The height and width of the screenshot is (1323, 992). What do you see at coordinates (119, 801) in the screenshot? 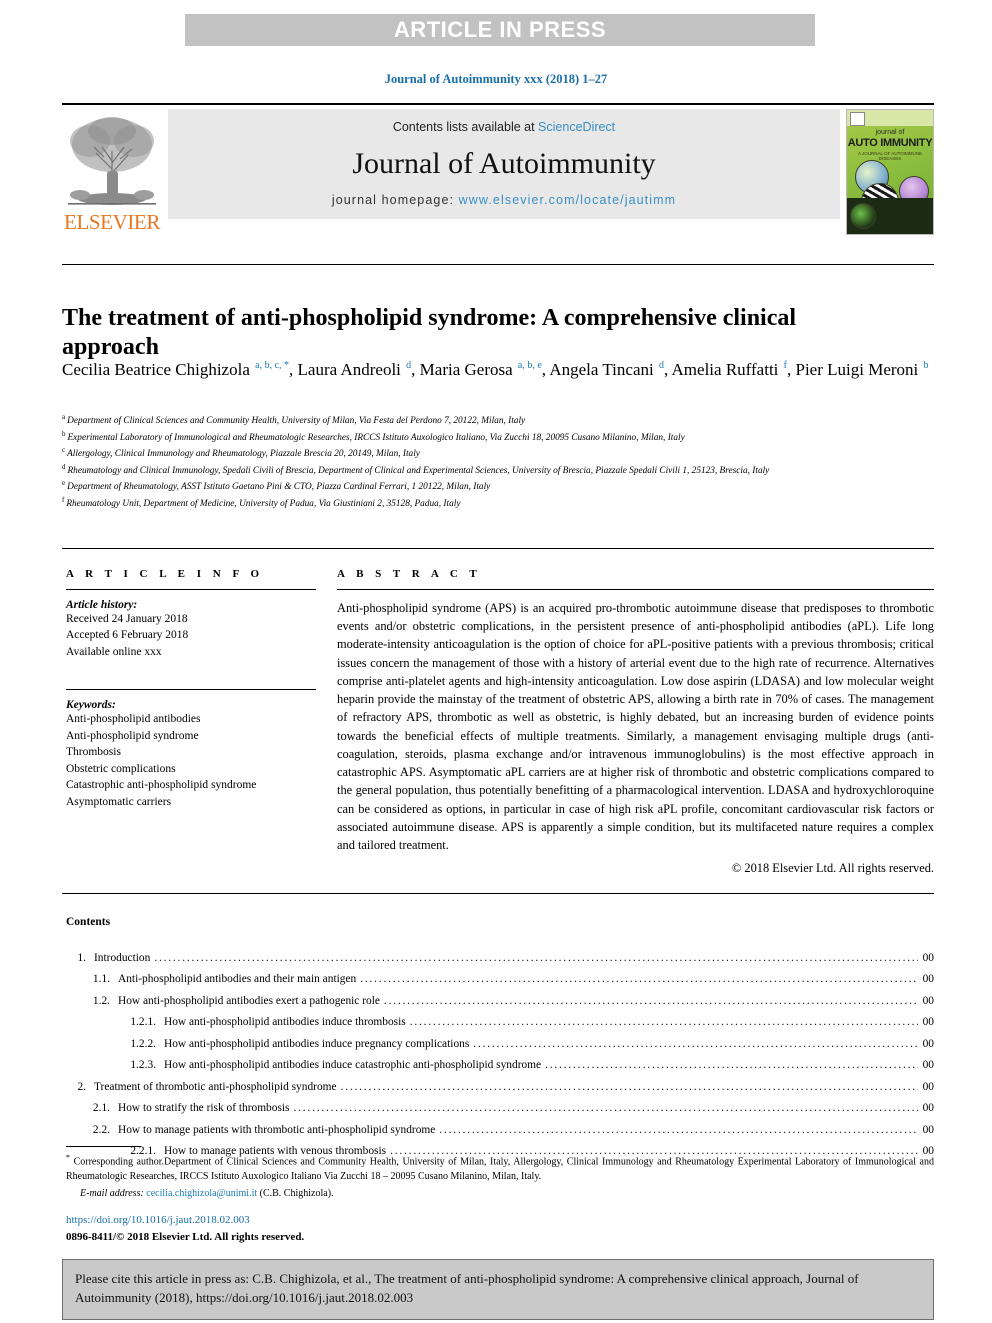
I see `keyword-item: Asymptomatic carriers` at bounding box center [119, 801].